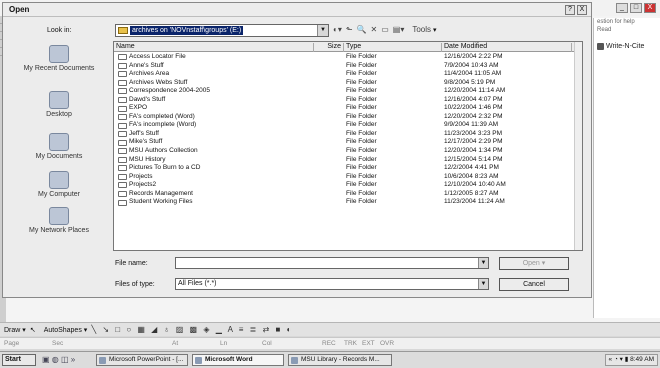  What do you see at coordinates (348, 177) in the screenshot?
I see `table-row: Projects File Folder 10/6/2004 8:23 AM` at bounding box center [348, 177].